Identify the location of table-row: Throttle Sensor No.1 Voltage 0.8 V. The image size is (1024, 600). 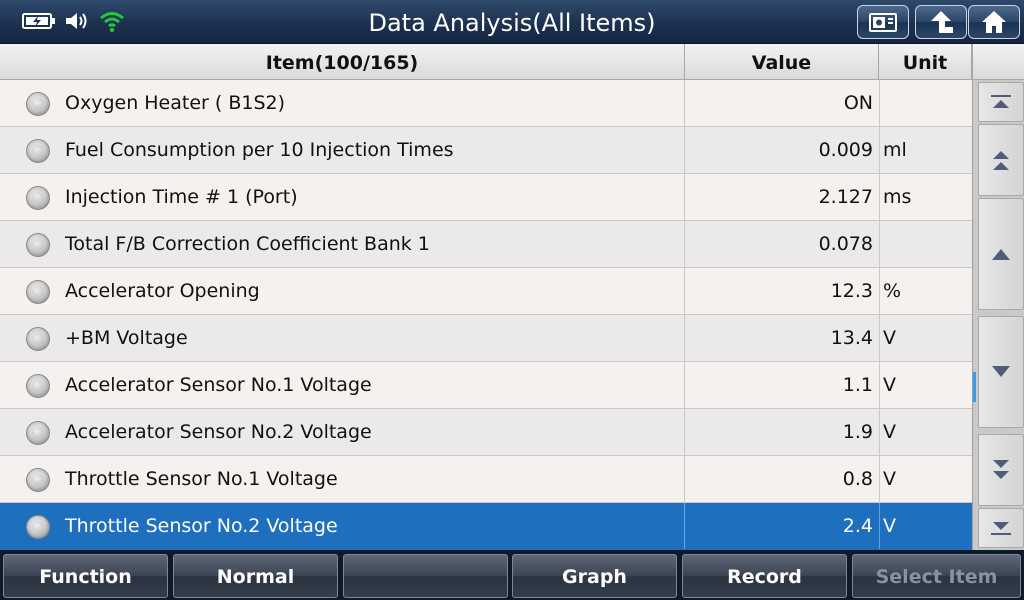
(486, 479).